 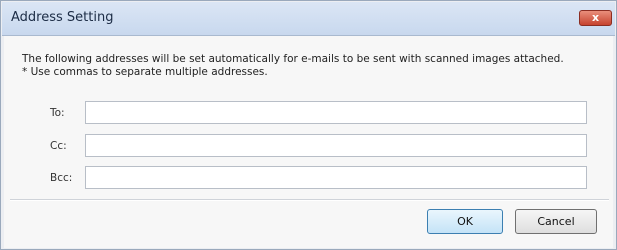 I want to click on cc-label: Cc:, so click(x=58, y=146).